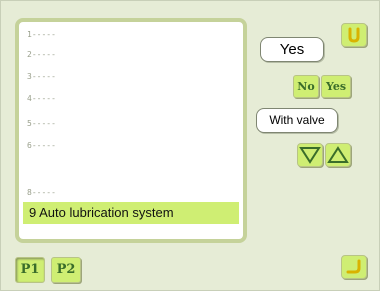  Describe the element at coordinates (41, 35) in the screenshot. I see `list-item: 1-----` at that location.